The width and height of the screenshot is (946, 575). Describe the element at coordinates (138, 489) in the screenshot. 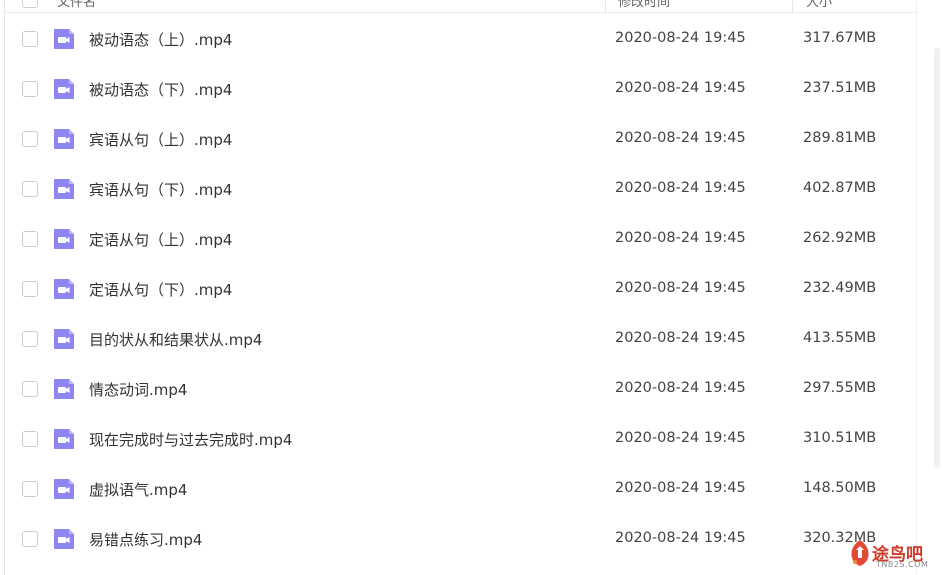

I see `file-name: 虚拟语气.mp4` at that location.